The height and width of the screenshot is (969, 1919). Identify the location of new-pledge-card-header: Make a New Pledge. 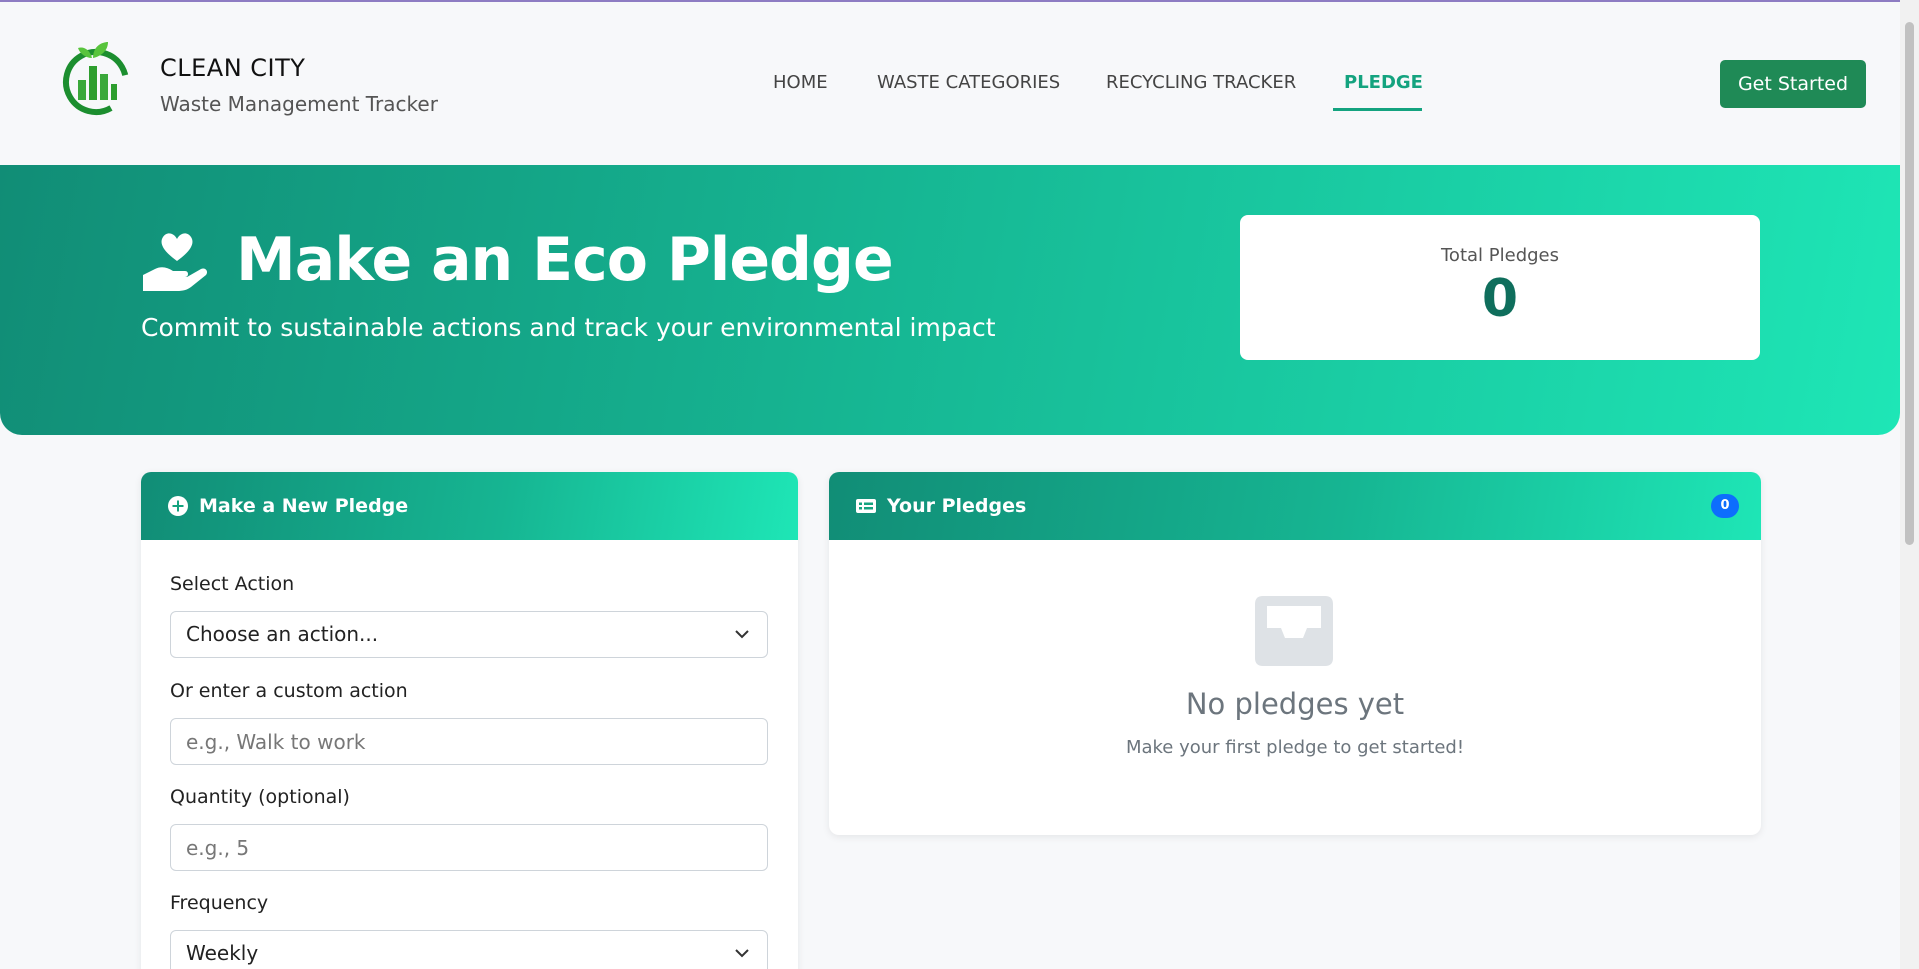
(469, 506).